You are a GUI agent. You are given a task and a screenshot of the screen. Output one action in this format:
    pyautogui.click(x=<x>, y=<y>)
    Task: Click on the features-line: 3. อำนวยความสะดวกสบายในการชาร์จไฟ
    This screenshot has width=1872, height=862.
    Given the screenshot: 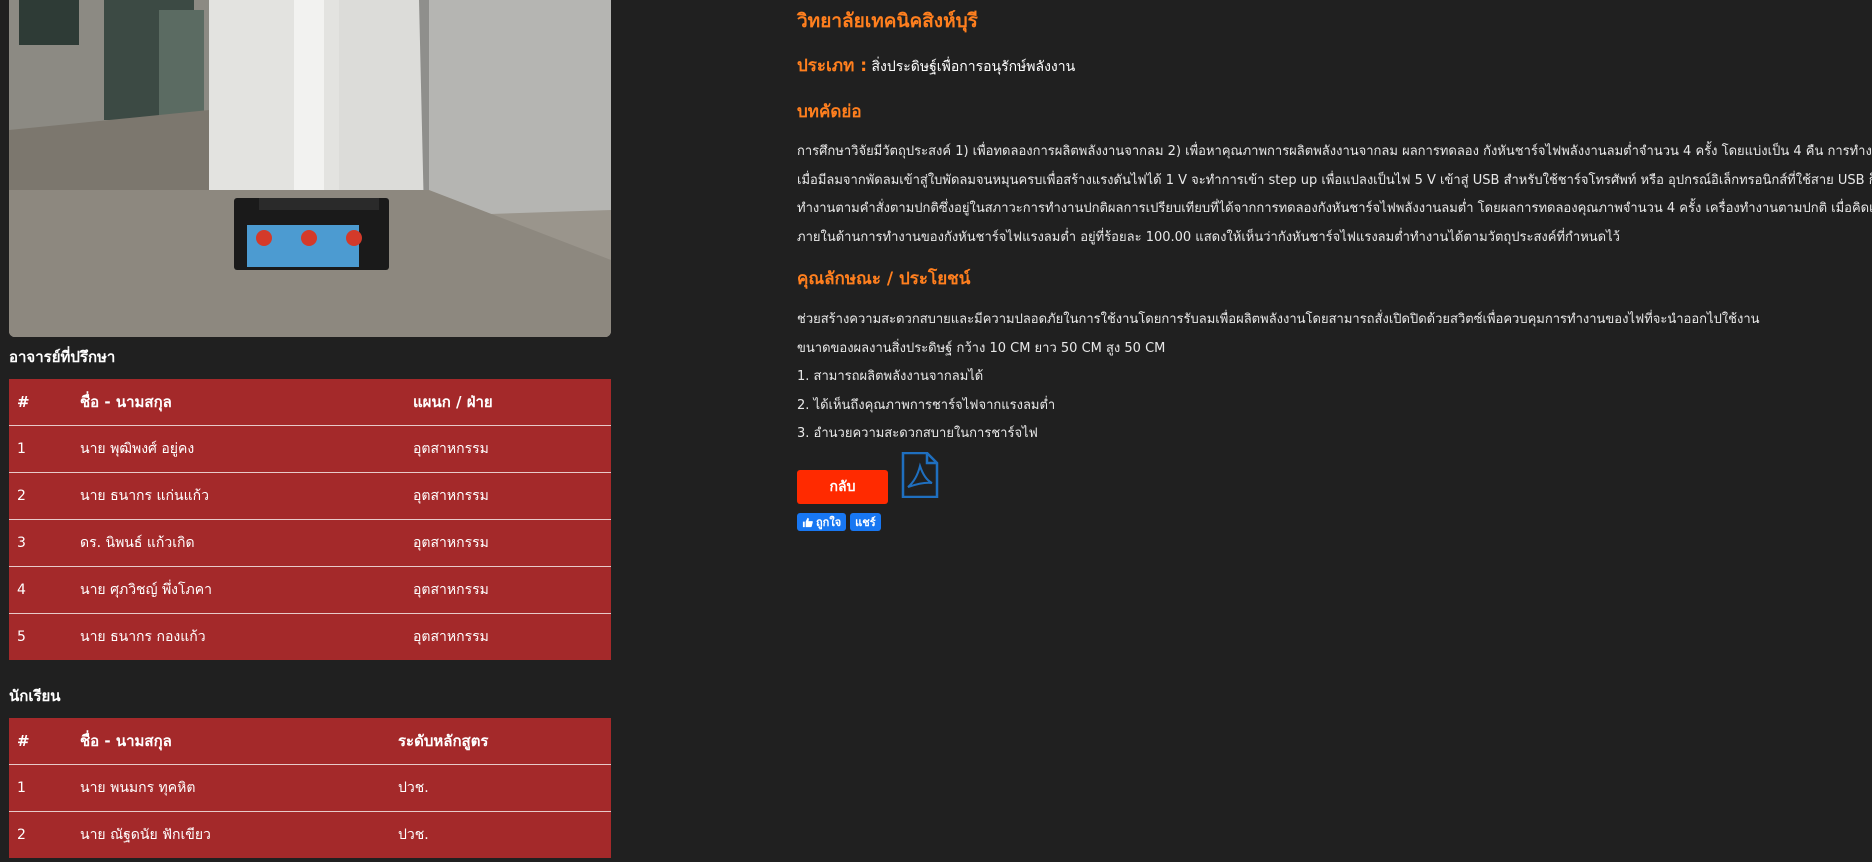 What is the action you would take?
    pyautogui.click(x=917, y=433)
    